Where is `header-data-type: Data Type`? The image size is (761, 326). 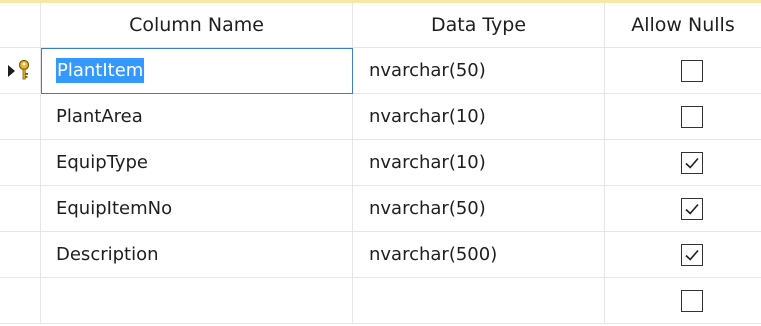
header-data-type: Data Type is located at coordinates (479, 25).